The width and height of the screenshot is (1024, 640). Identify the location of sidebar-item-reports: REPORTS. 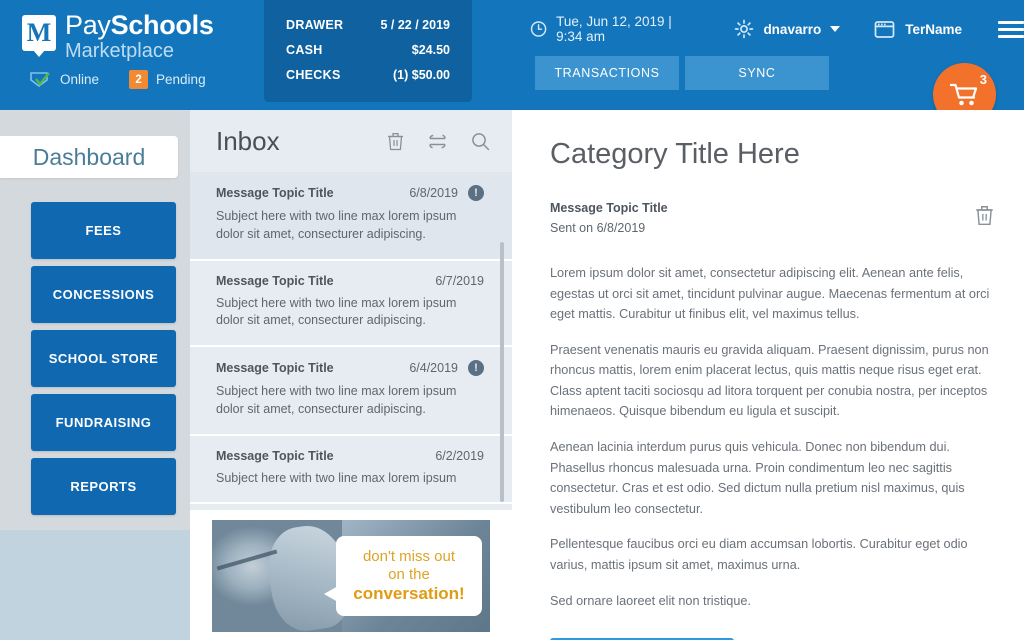
(103, 486).